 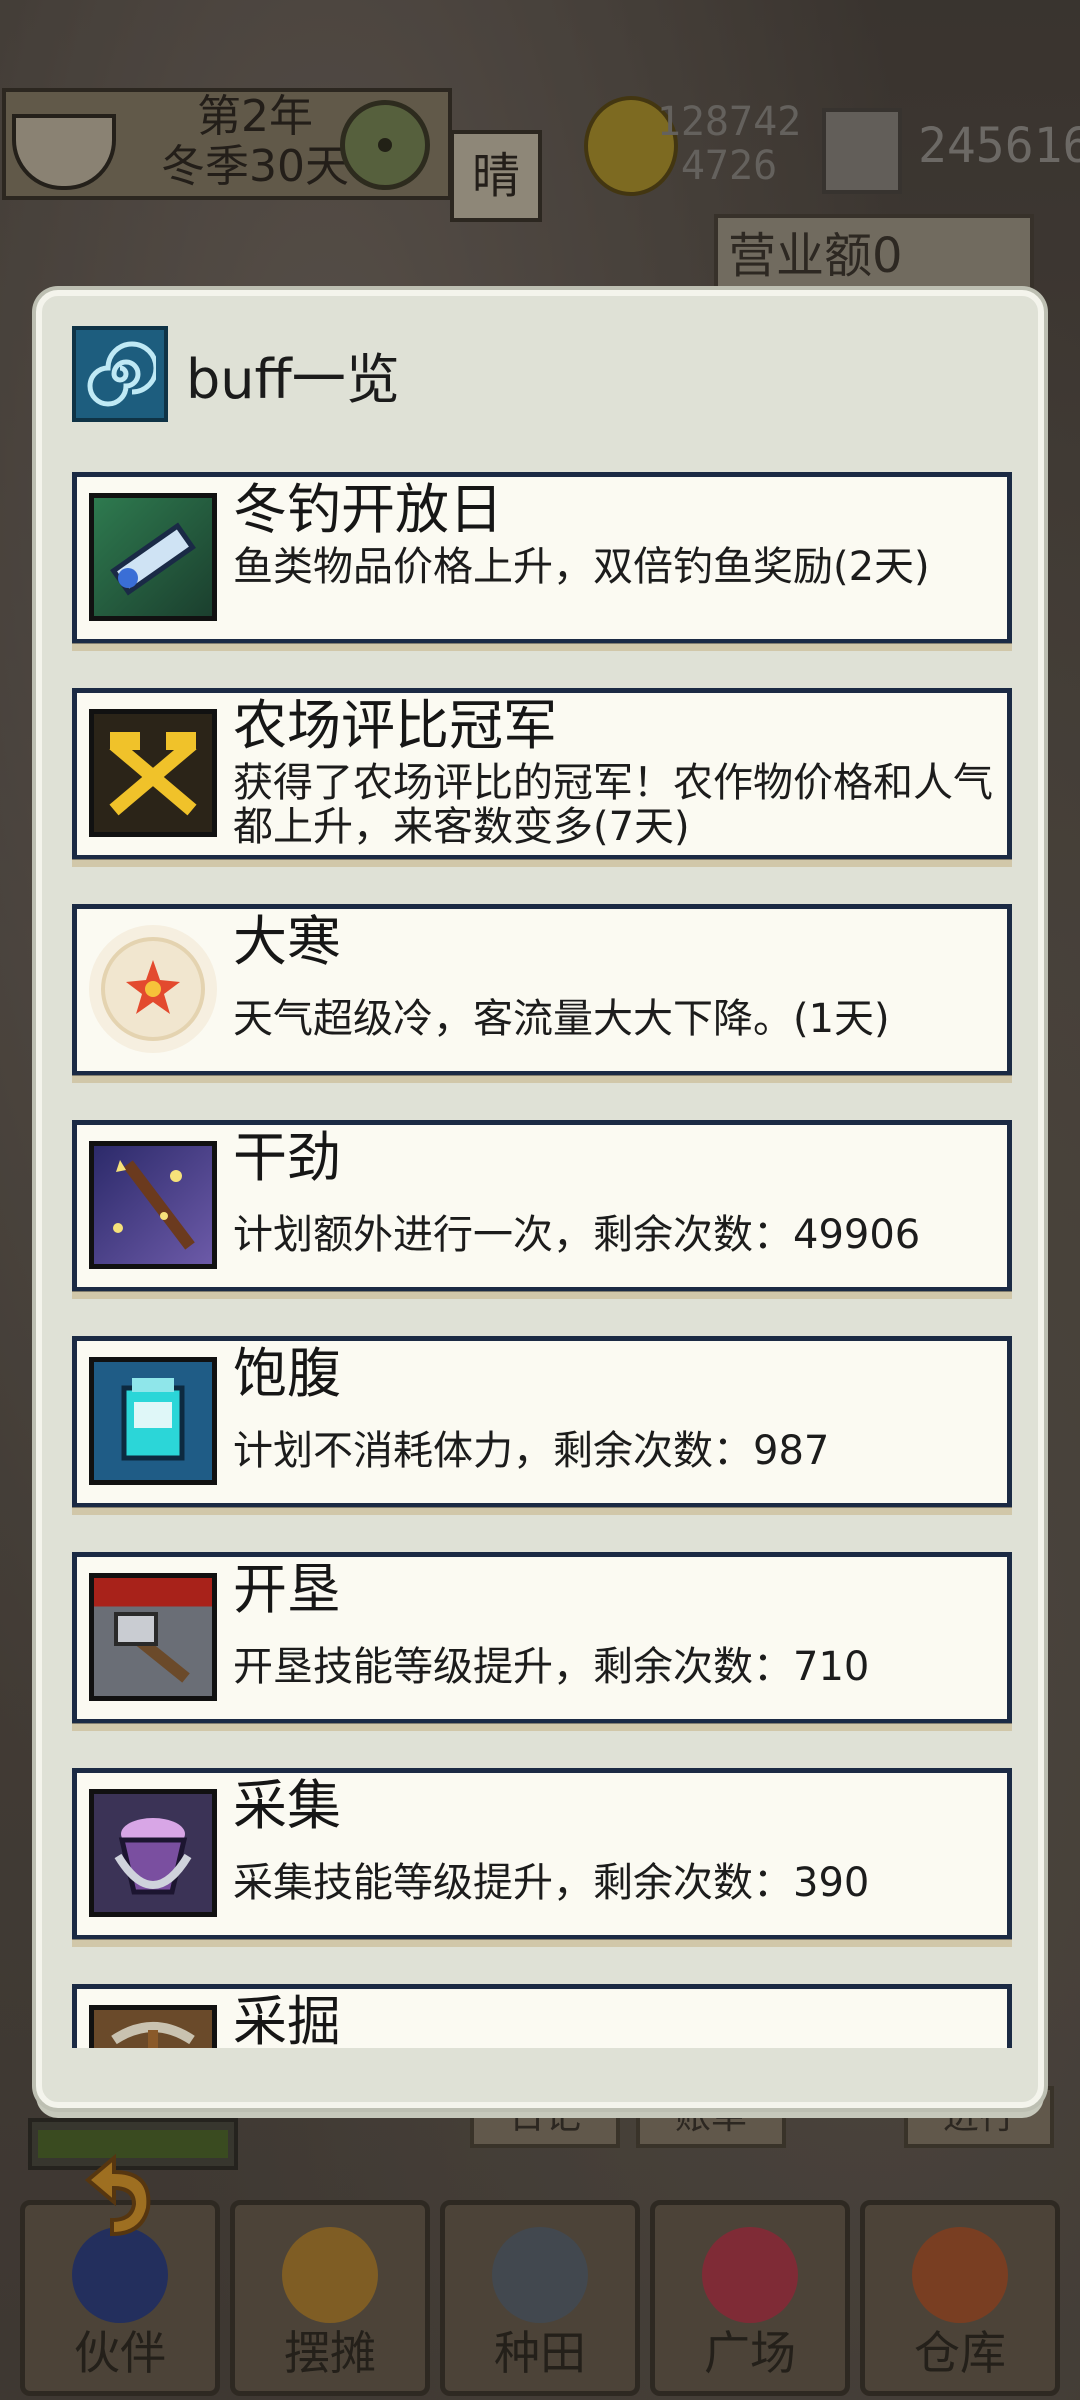 What do you see at coordinates (287, 1589) in the screenshot?
I see `buff-name: 开垦` at bounding box center [287, 1589].